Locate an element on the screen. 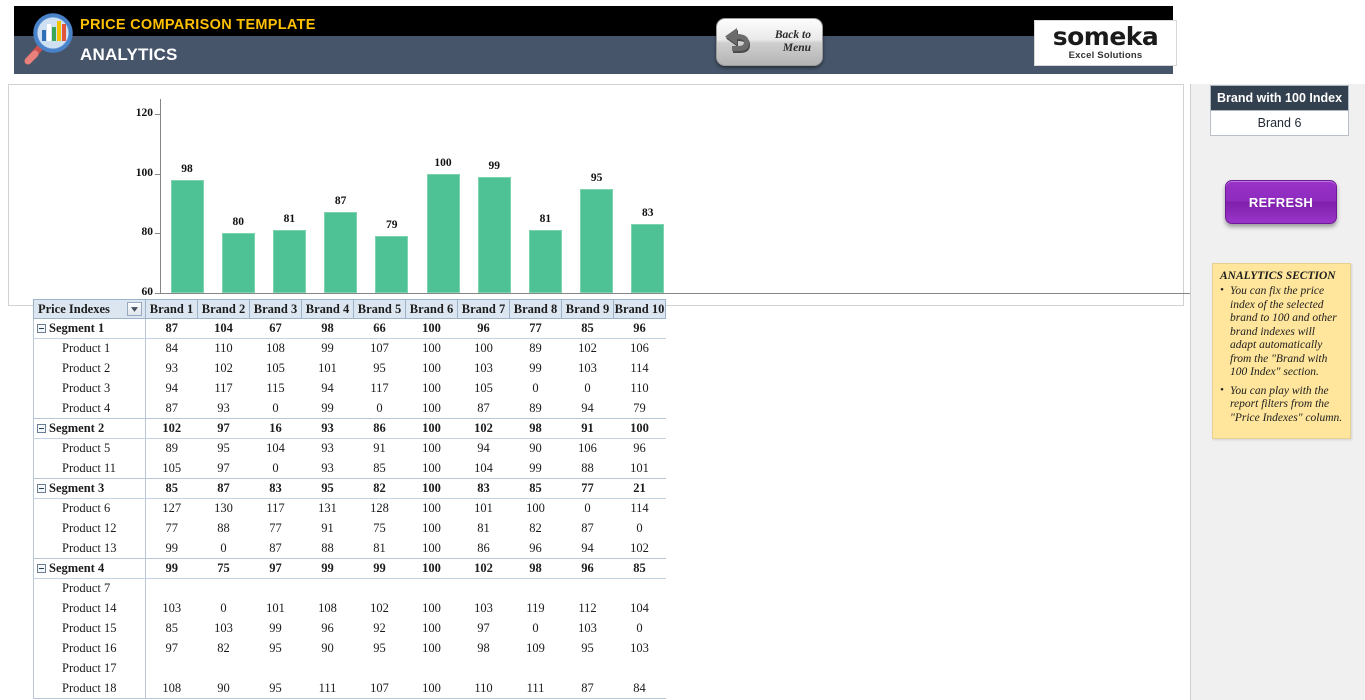 The image size is (1365, 700). table-cell: 90 is located at coordinates (223, 688).